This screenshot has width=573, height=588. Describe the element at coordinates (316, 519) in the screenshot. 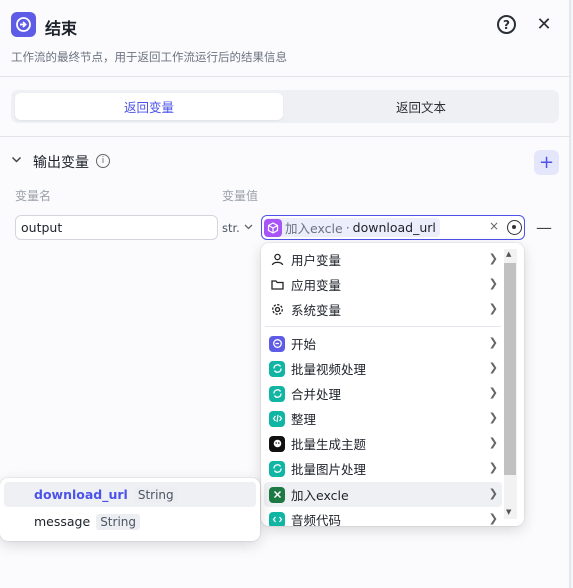

I see `dropdown-item-label: 音频代码` at that location.